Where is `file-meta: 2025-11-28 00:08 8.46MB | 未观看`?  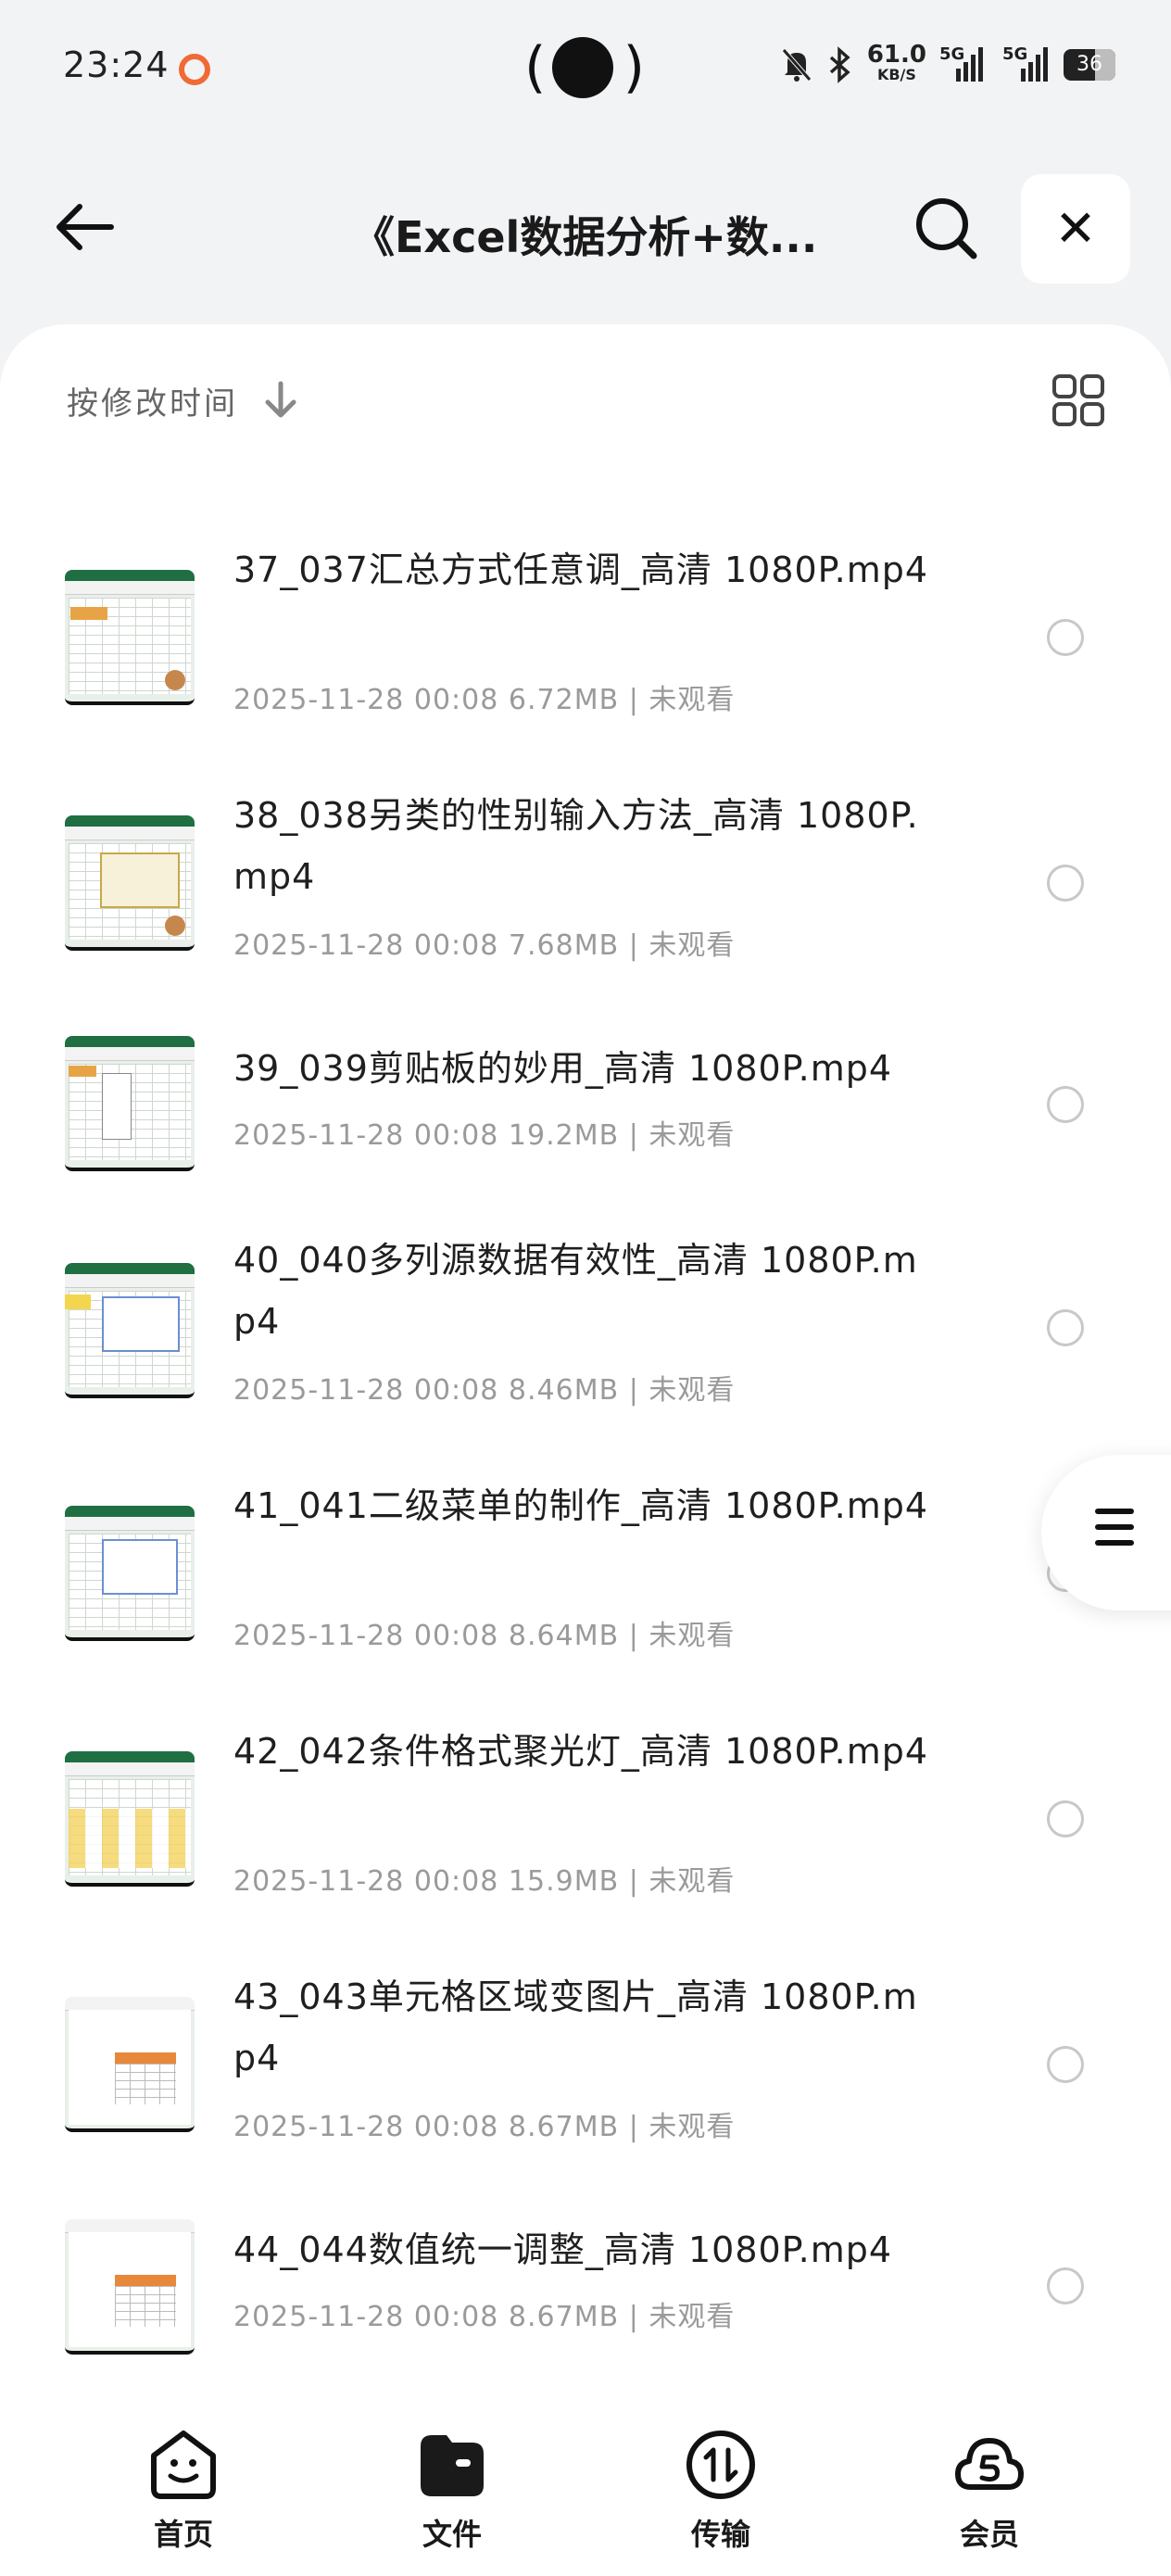
file-meta: 2025-11-28 00:08 8.46MB | 未观看 is located at coordinates (485, 1390).